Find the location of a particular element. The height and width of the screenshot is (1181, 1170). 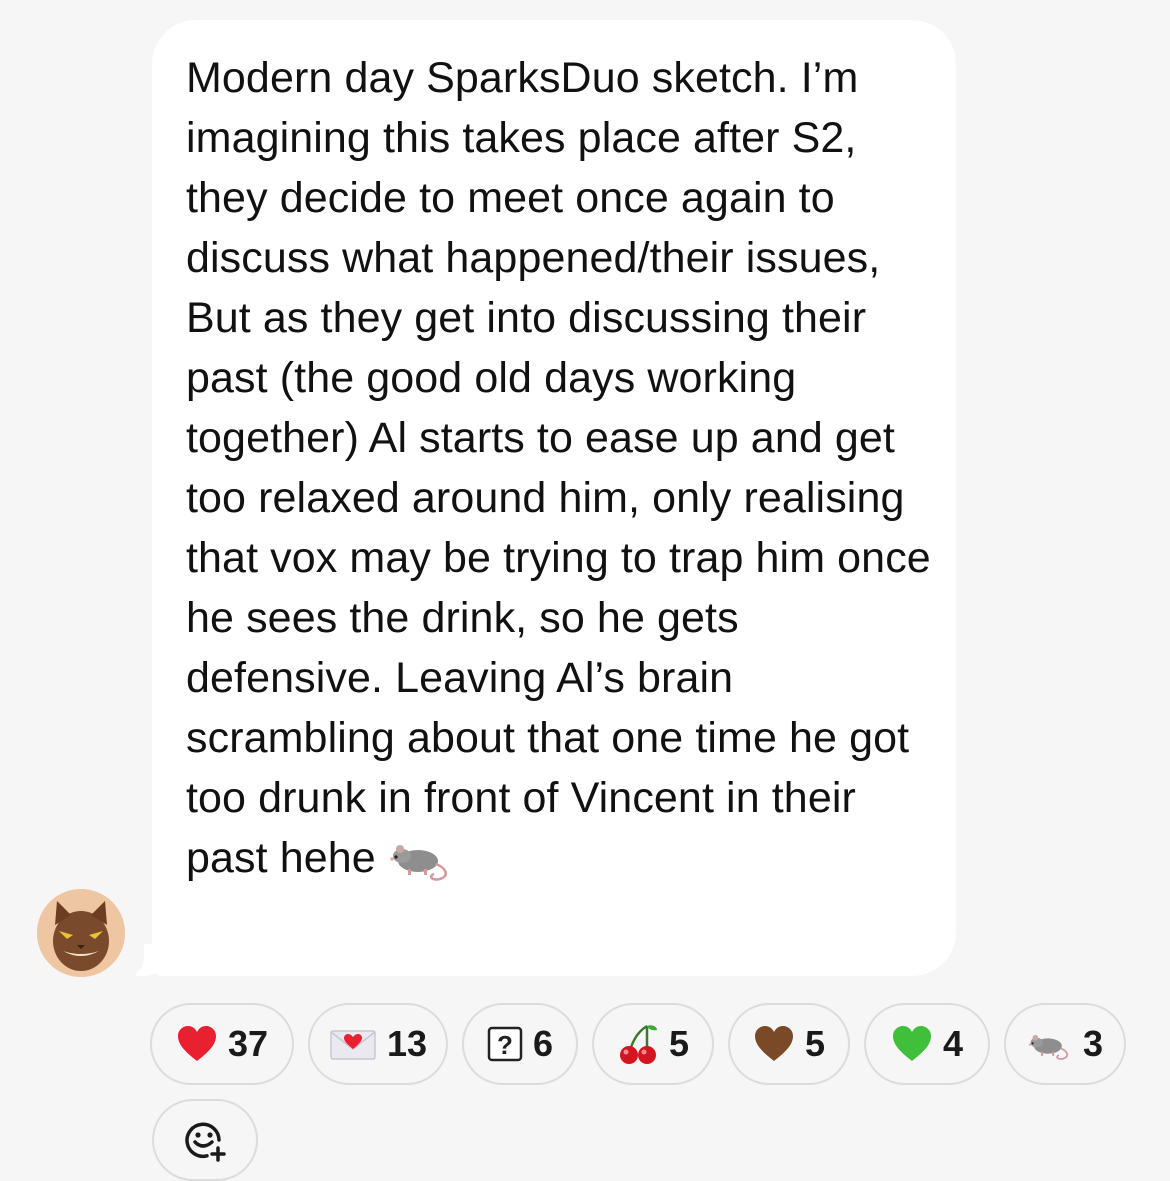

reaction-question-box: ? 6 is located at coordinates (520, 1044).